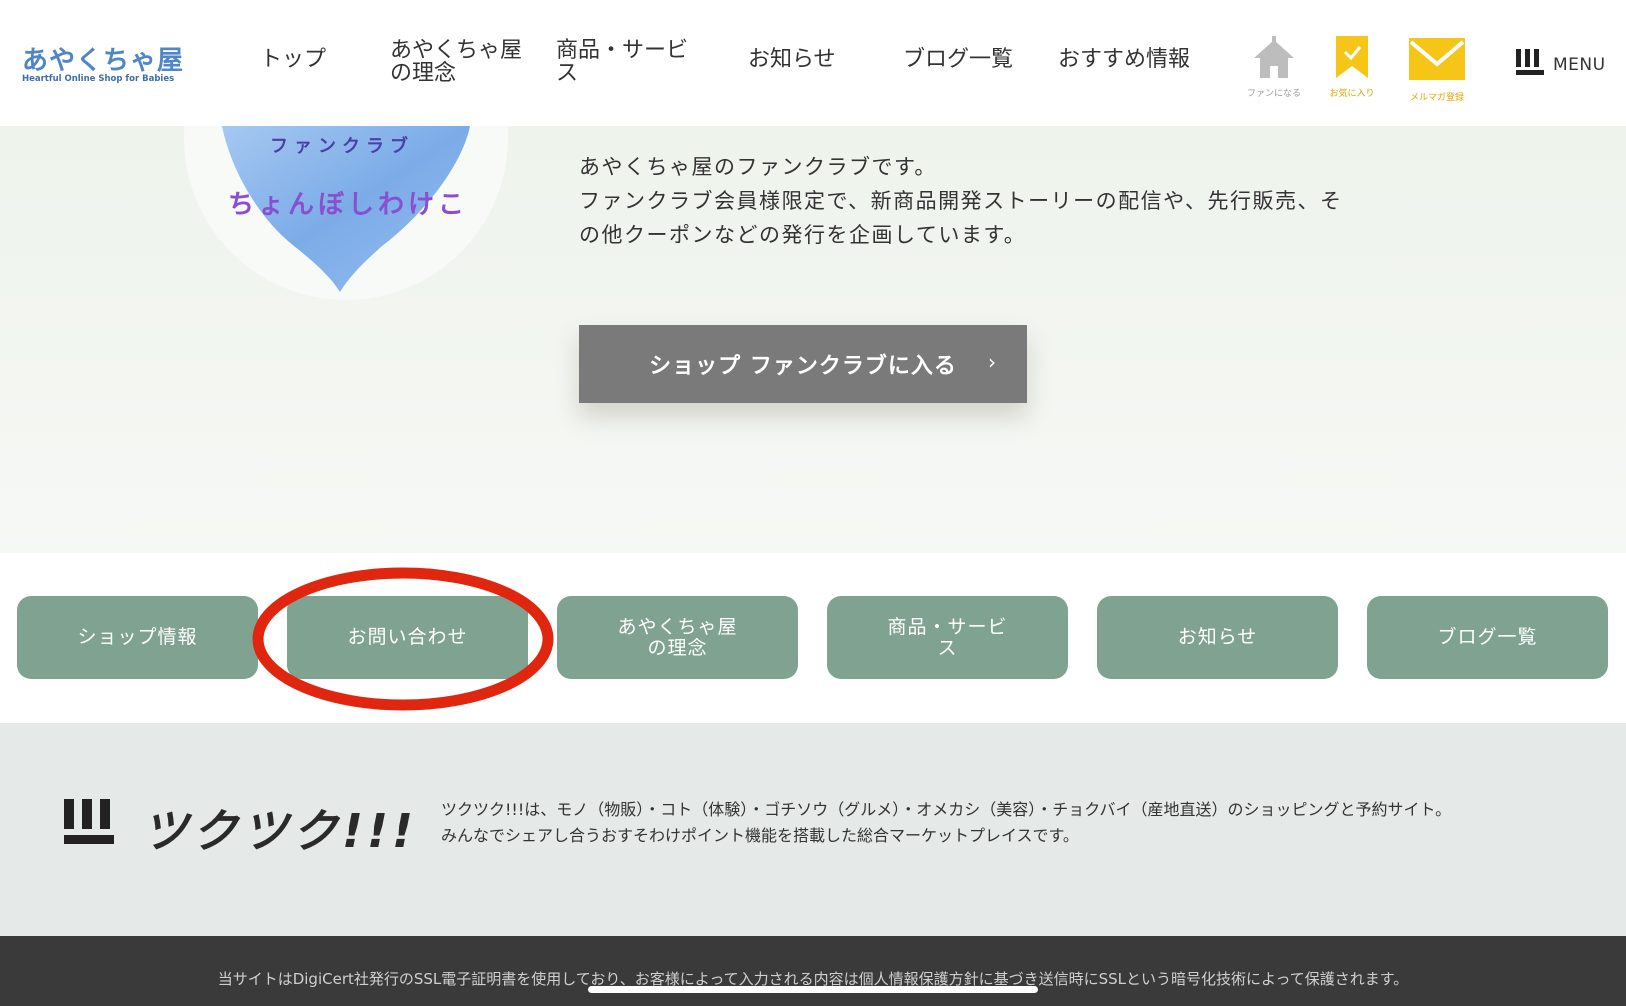  Describe the element at coordinates (677, 626) in the screenshot. I see `tab-label-line1: あやくちゃ屋` at that location.